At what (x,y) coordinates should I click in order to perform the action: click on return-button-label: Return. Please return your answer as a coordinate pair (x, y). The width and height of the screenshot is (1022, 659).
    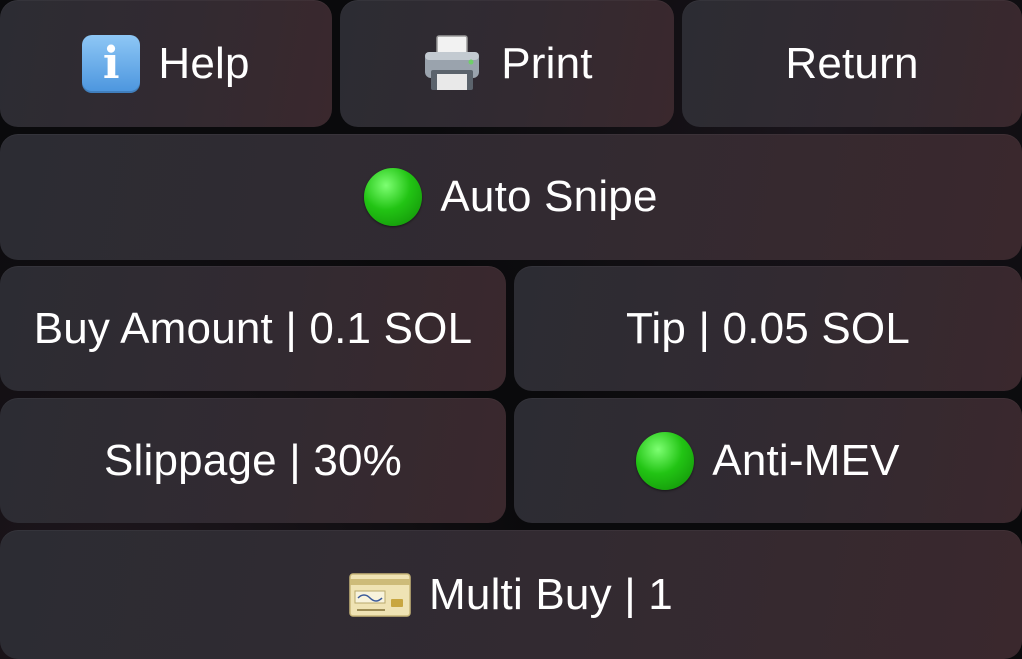
    Looking at the image, I should click on (852, 63).